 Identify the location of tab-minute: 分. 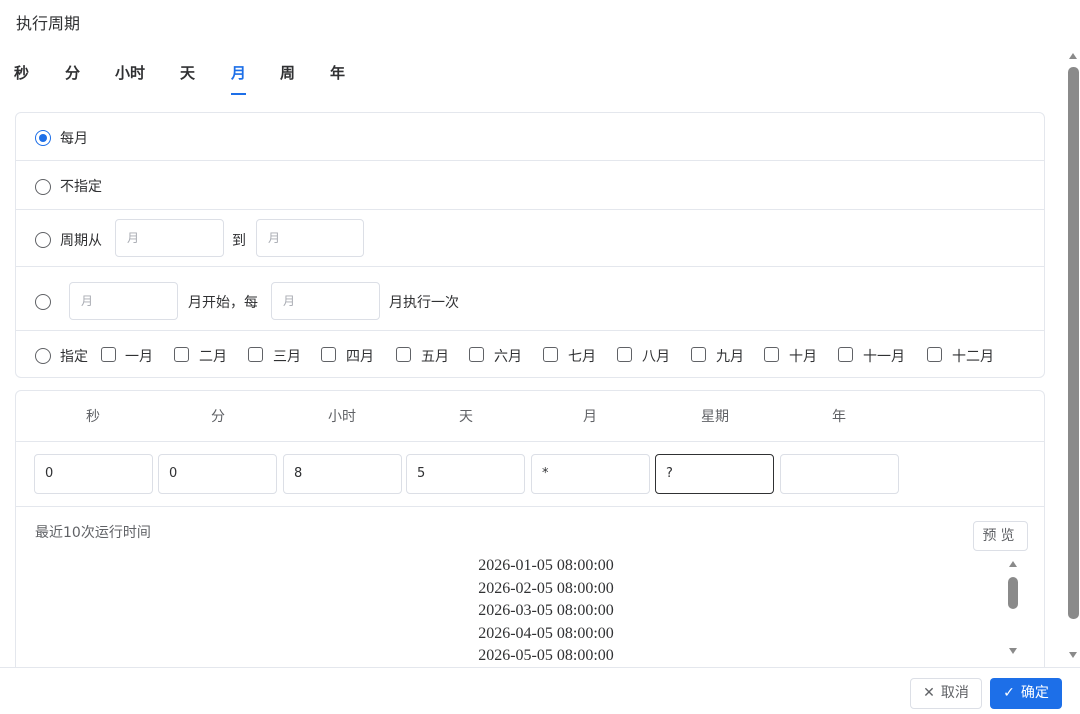
(72, 72).